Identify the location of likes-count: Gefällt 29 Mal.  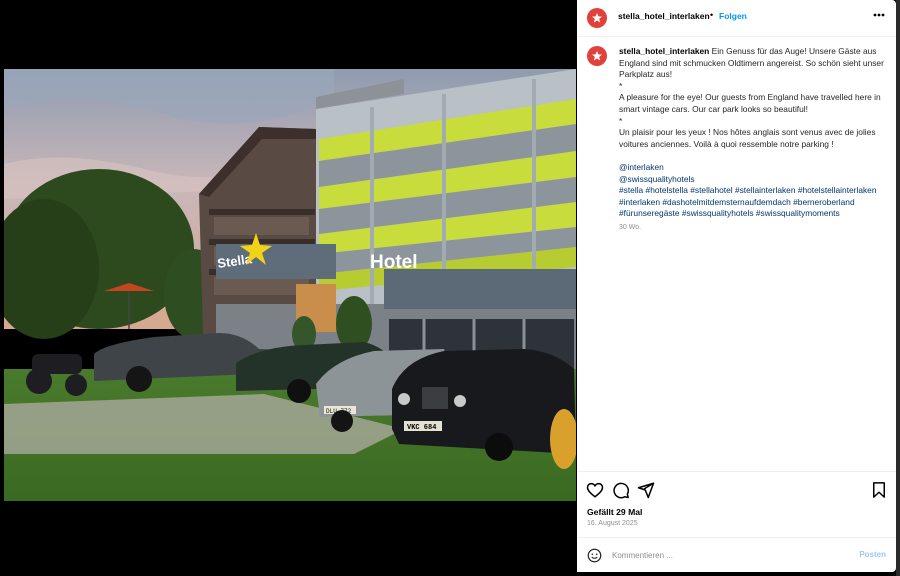
(614, 512).